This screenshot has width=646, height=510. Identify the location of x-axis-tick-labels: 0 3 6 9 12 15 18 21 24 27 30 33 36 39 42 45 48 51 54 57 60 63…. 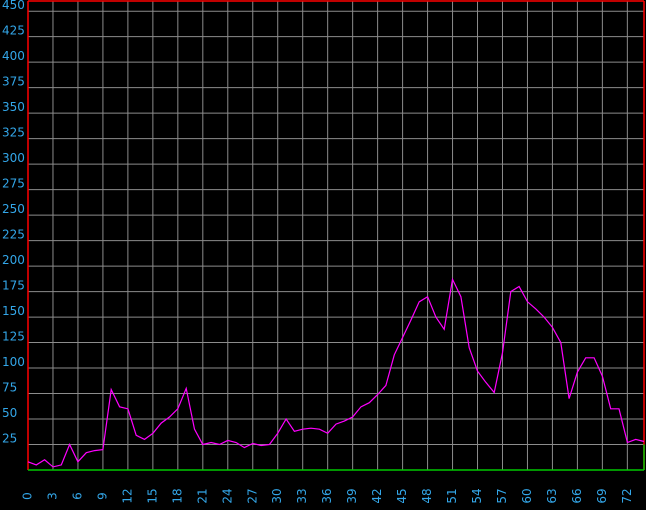
(327, 495).